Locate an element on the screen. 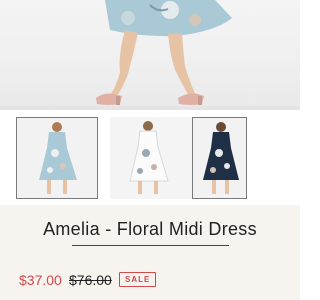 This screenshot has height=300, width=320. thumbnail-white-floral is located at coordinates (151, 158).